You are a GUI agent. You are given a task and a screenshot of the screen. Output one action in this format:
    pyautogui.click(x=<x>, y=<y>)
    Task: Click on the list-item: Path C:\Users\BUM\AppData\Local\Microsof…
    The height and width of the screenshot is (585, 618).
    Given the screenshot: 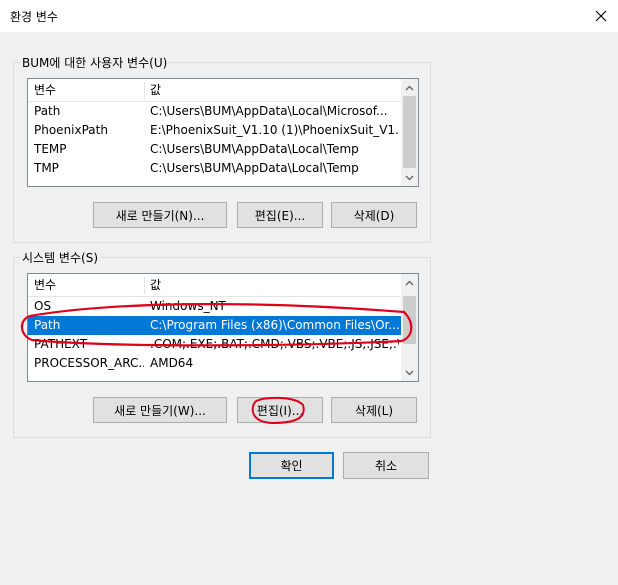 What is the action you would take?
    pyautogui.click(x=214, y=111)
    